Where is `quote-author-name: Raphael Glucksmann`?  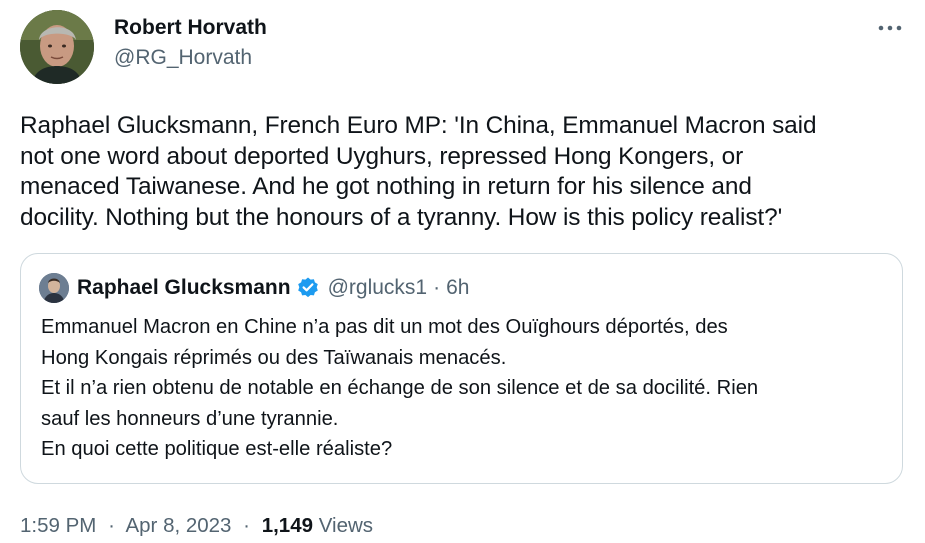
quote-author-name: Raphael Glucksmann is located at coordinates (184, 288).